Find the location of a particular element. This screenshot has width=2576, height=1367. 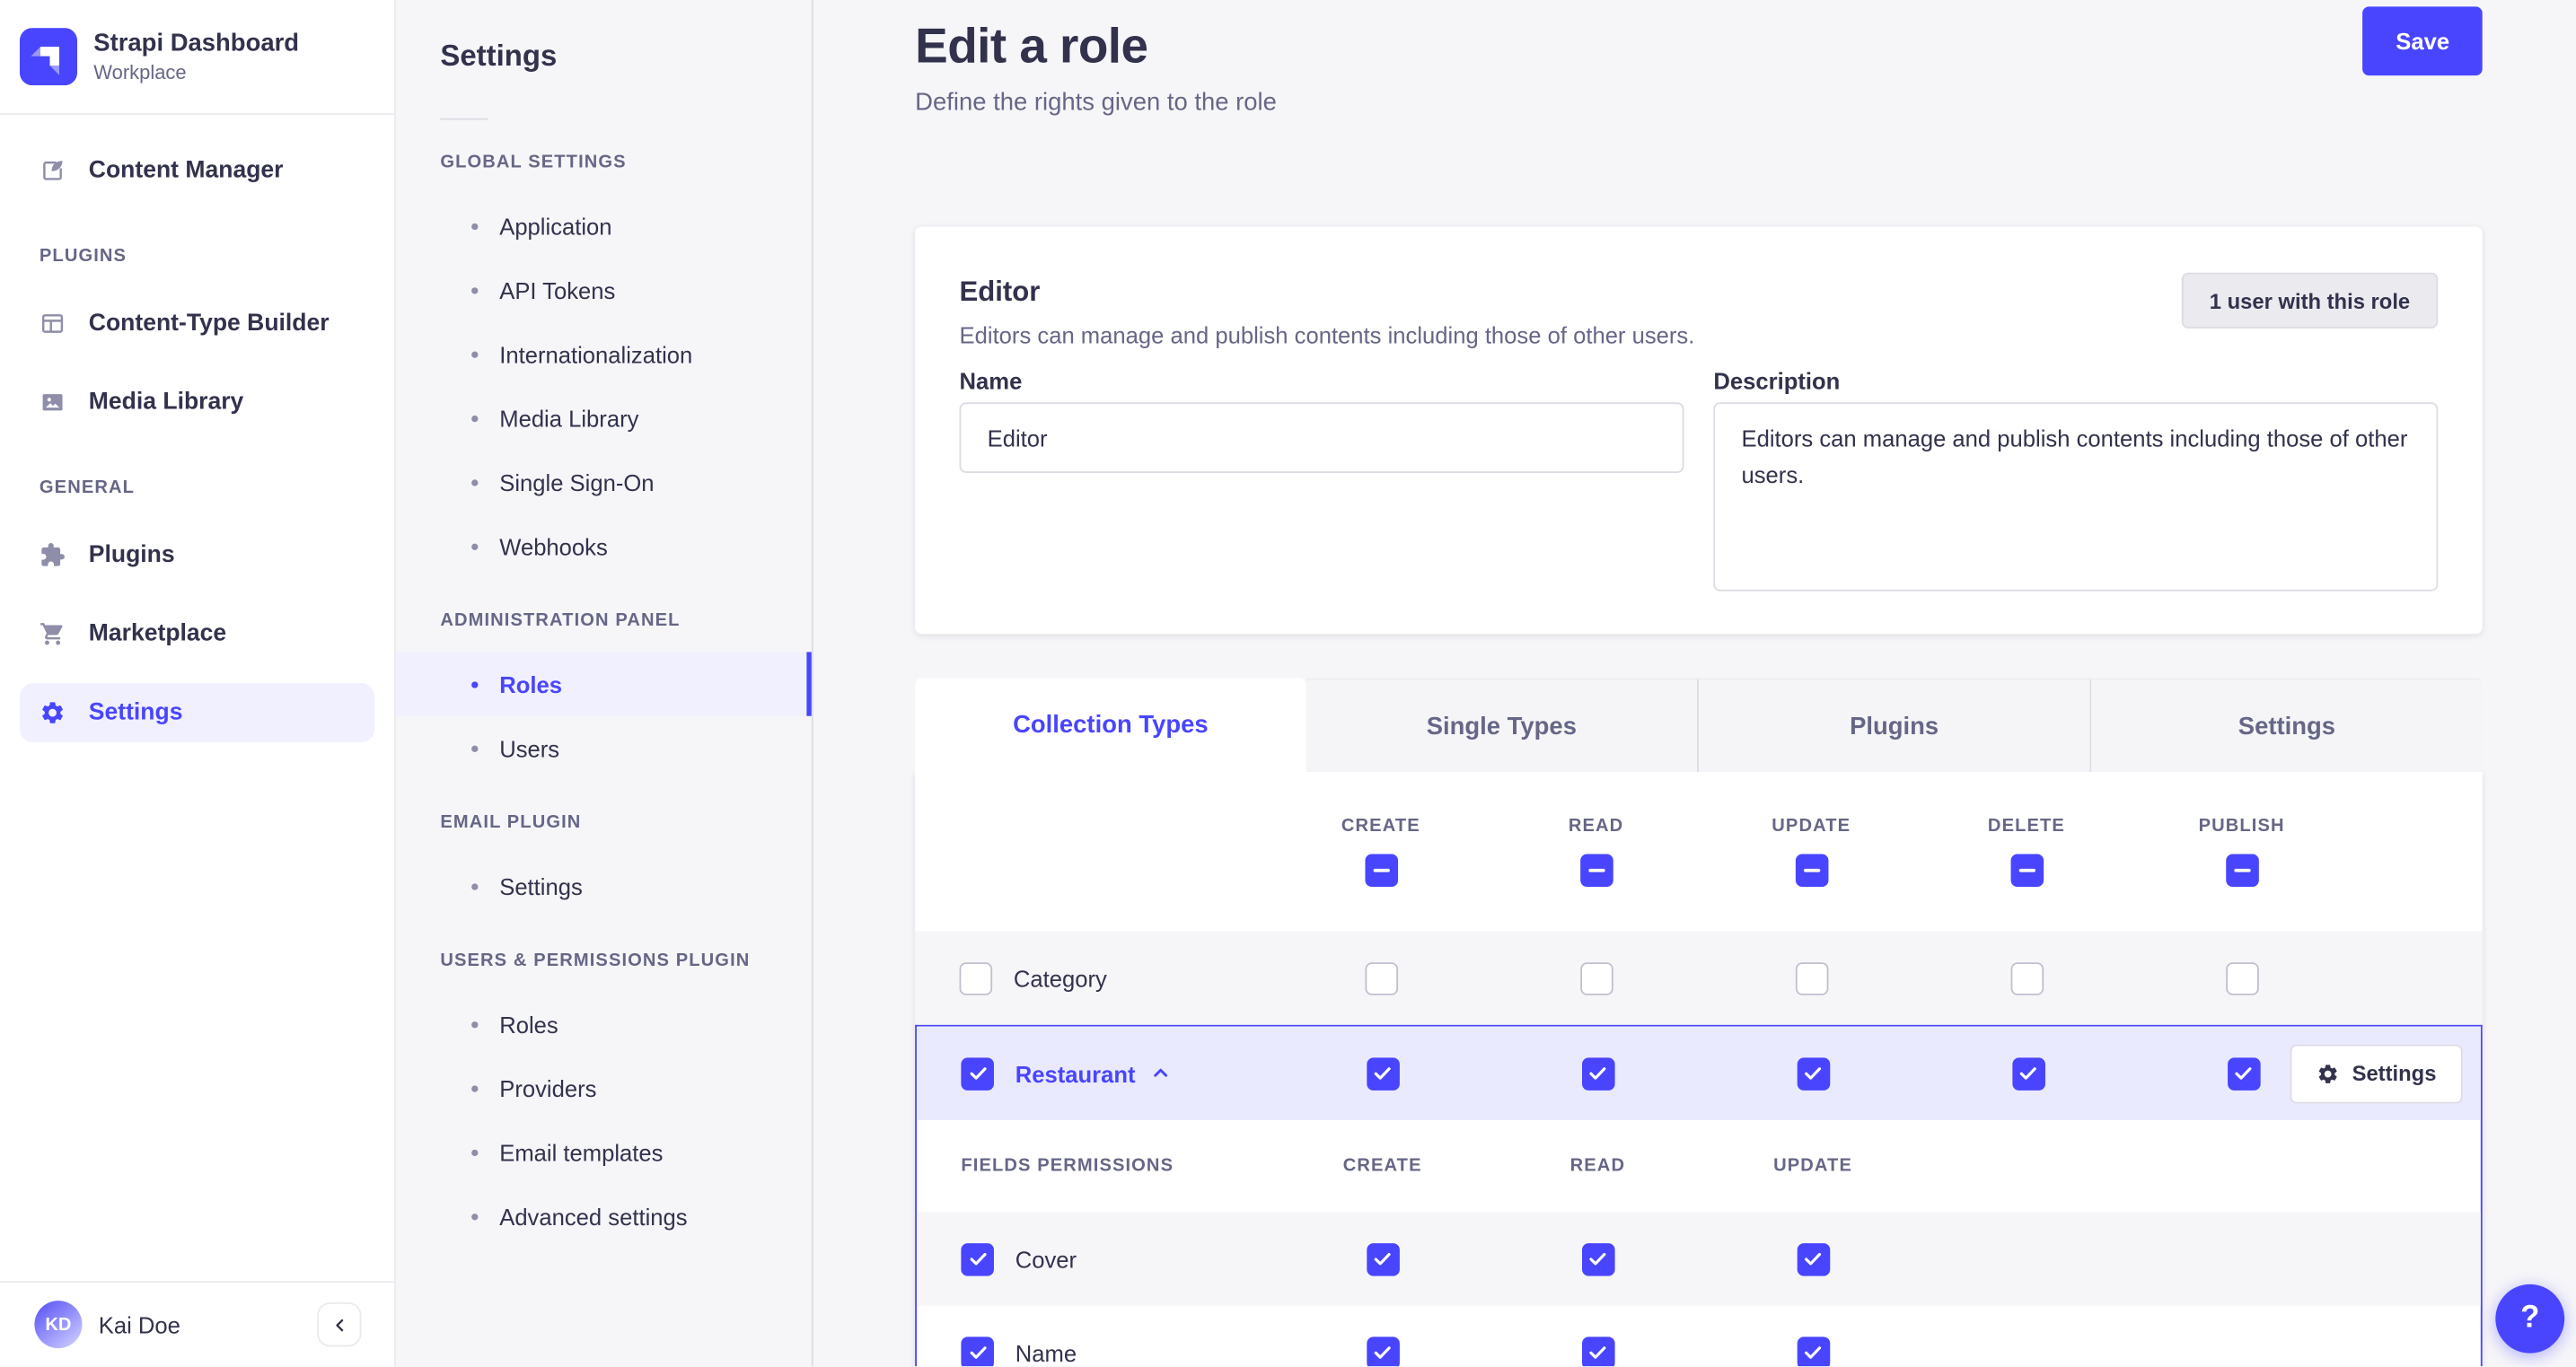

sidebar-item-media-library: Media Library is located at coordinates (197, 402).